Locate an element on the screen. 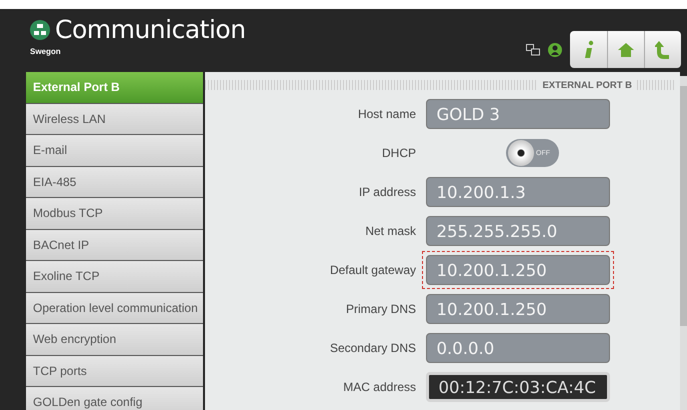  field-label: Primary DNS is located at coordinates (380, 309).